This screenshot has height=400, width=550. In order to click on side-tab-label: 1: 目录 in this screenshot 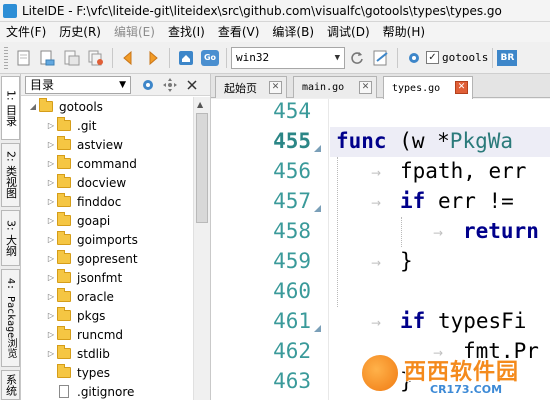, I will do `click(11, 108)`.